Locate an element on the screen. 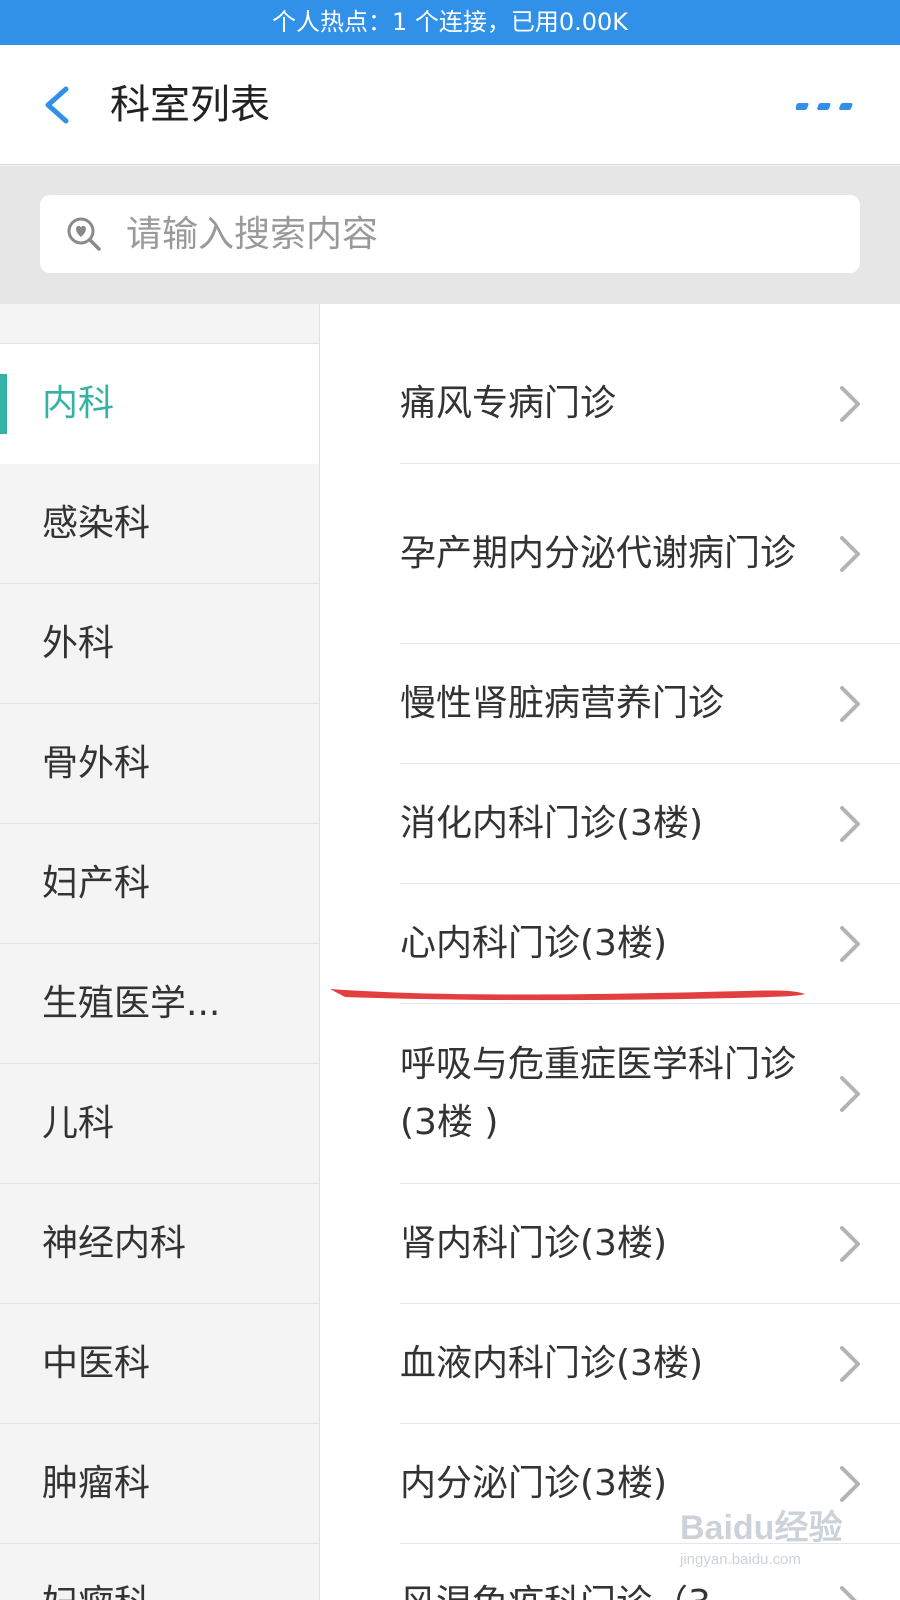  list-item: 痛风专病门诊 is located at coordinates (650, 404).